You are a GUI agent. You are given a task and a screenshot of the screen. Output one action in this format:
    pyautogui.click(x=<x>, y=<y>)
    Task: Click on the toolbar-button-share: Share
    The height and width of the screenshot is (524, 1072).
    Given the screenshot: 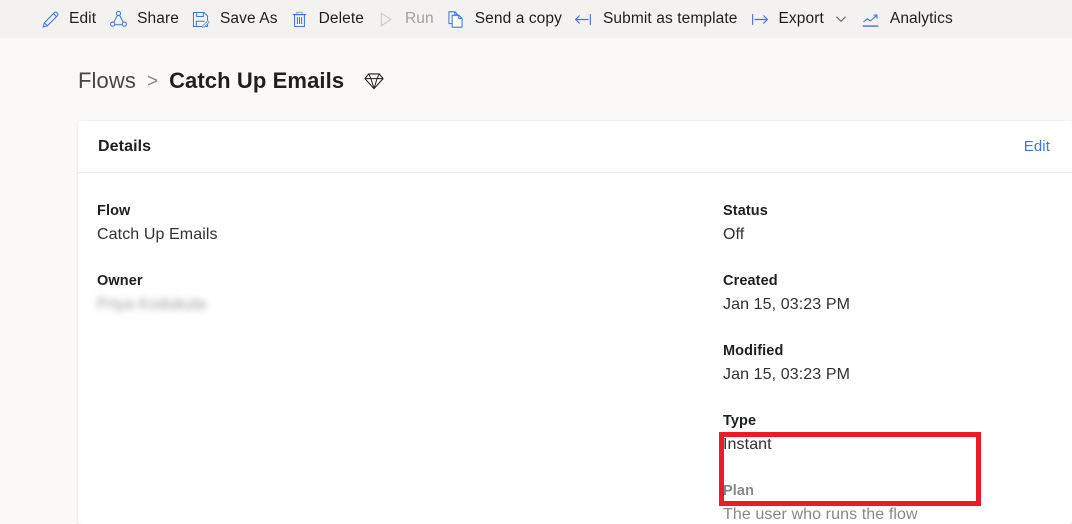 What is the action you would take?
    pyautogui.click(x=143, y=19)
    